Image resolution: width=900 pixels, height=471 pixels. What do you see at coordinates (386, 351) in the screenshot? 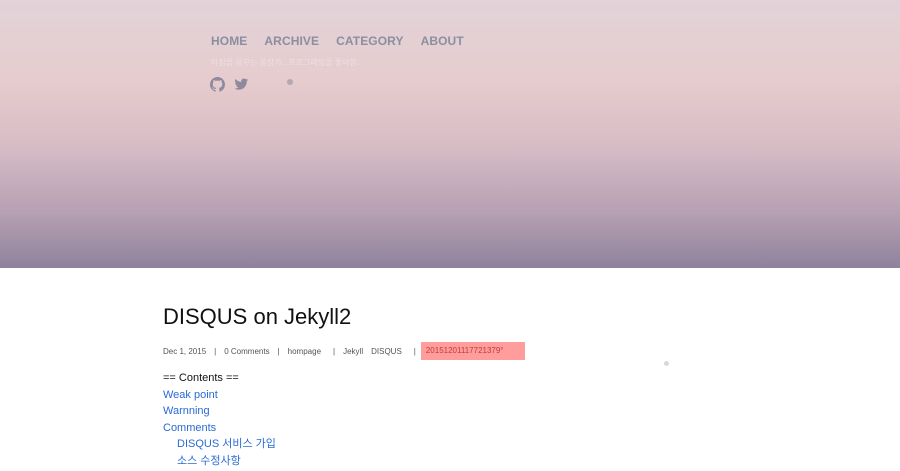
I see `tag-disqus: DISQUS` at bounding box center [386, 351].